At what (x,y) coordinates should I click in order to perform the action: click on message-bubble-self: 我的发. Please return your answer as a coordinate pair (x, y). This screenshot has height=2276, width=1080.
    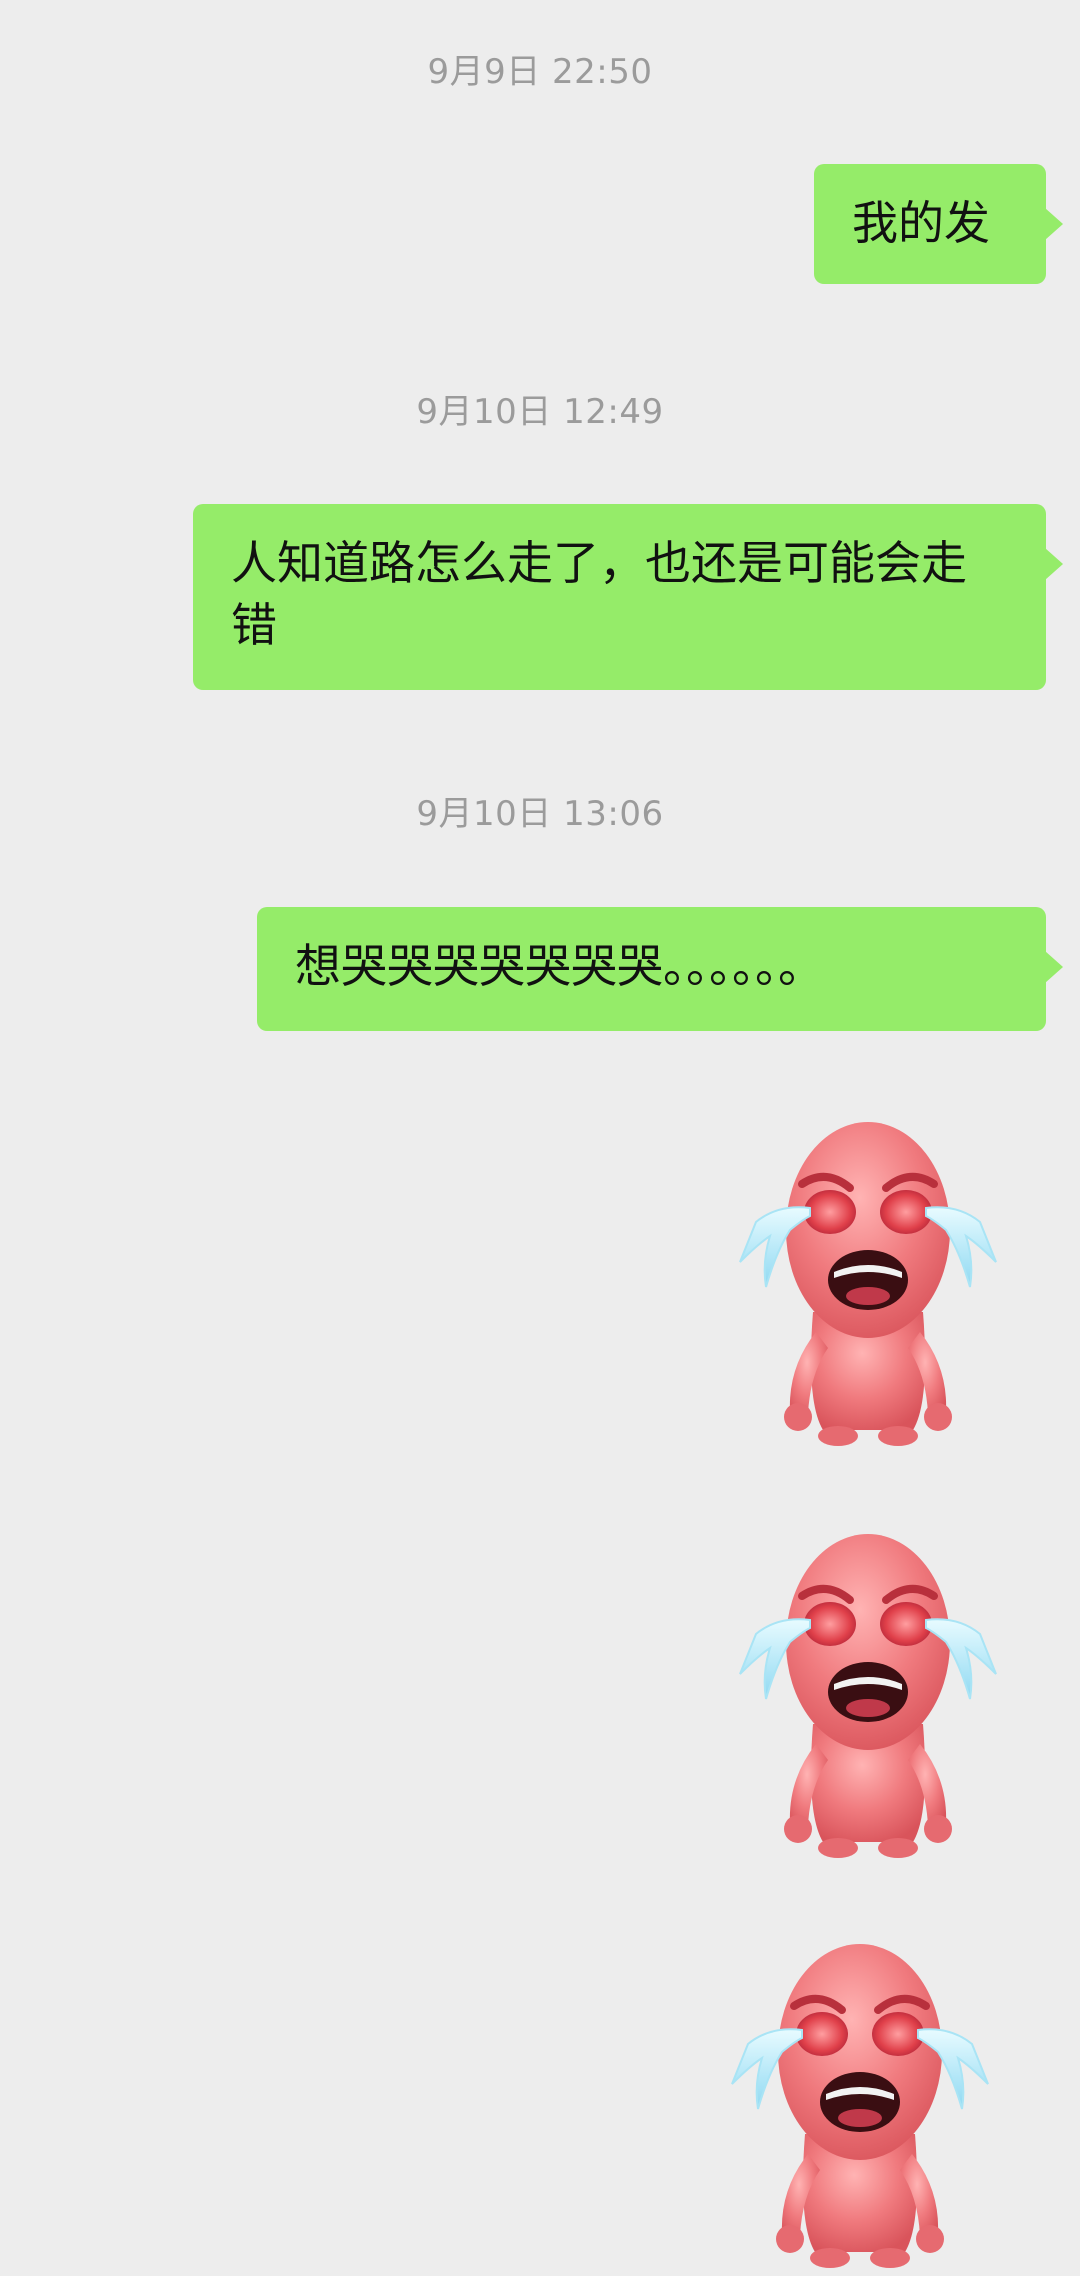
    Looking at the image, I should click on (938, 224).